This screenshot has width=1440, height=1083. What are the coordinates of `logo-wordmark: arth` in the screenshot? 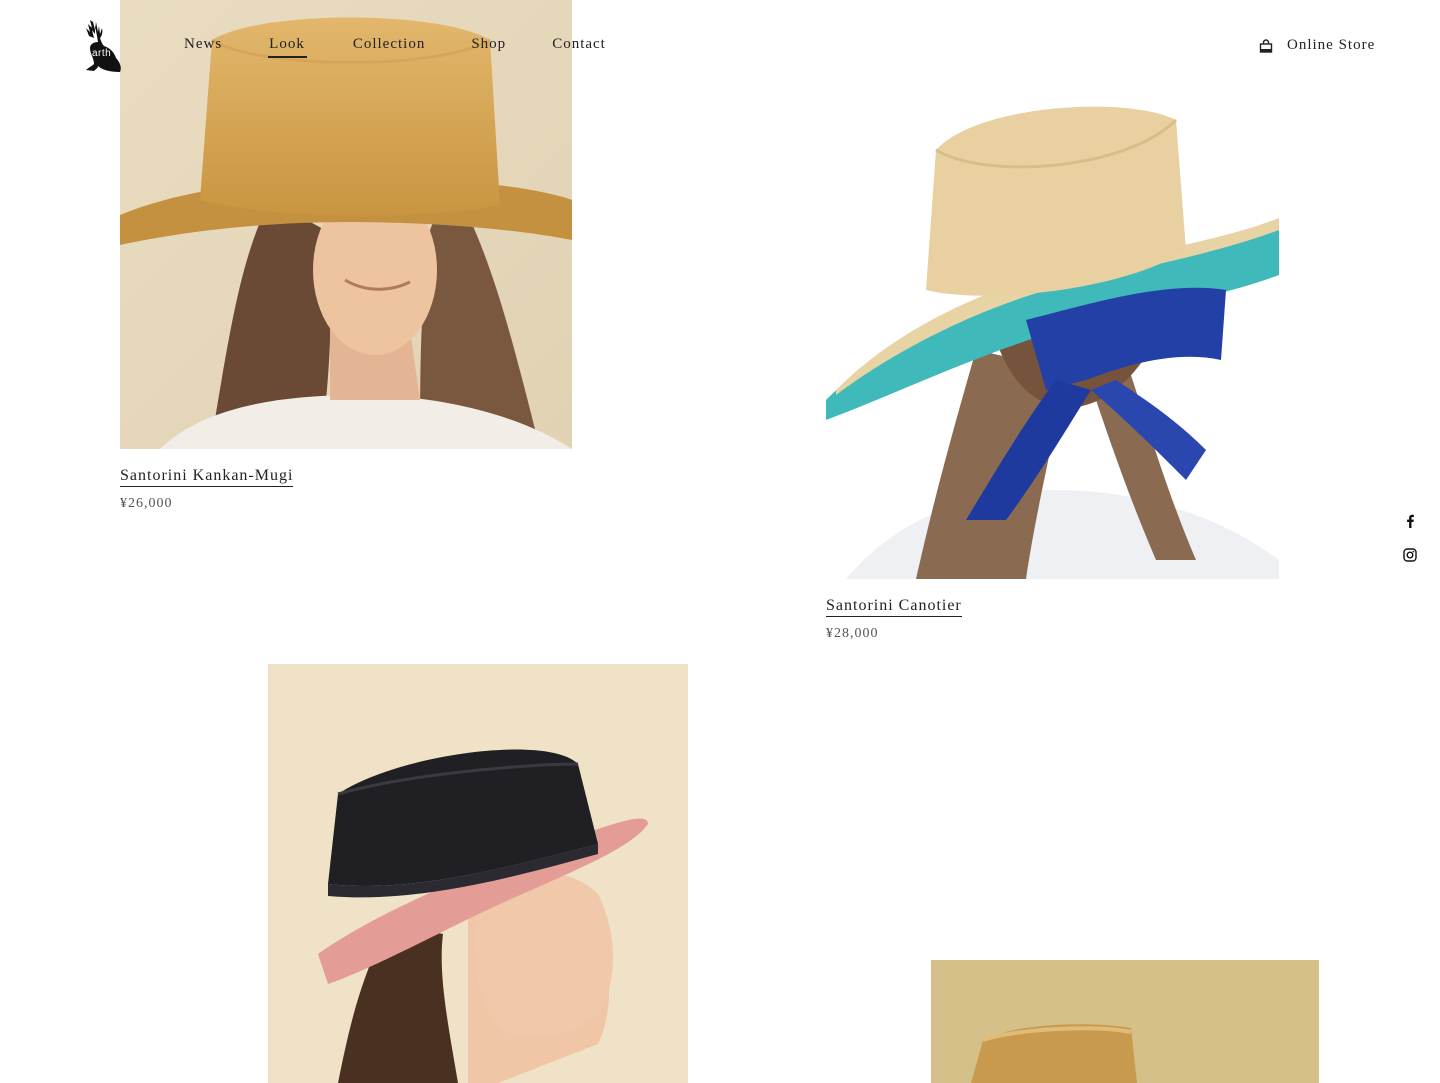 It's located at (102, 53).